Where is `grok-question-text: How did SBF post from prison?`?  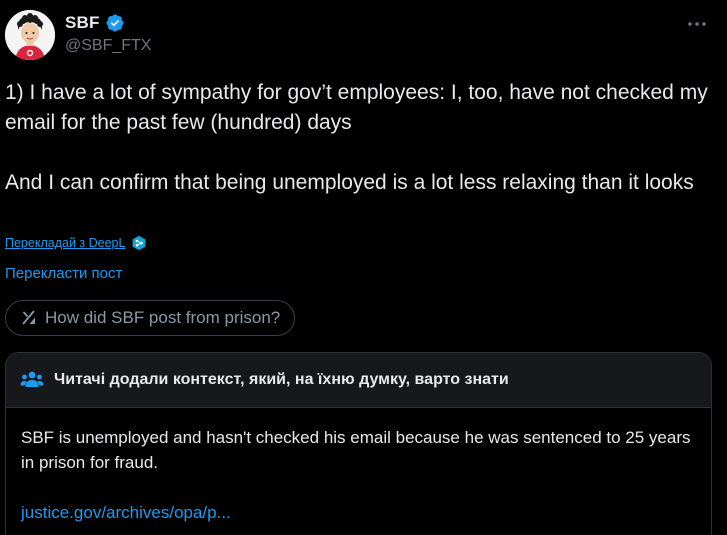
grok-question-text: How did SBF post from prison? is located at coordinates (163, 317).